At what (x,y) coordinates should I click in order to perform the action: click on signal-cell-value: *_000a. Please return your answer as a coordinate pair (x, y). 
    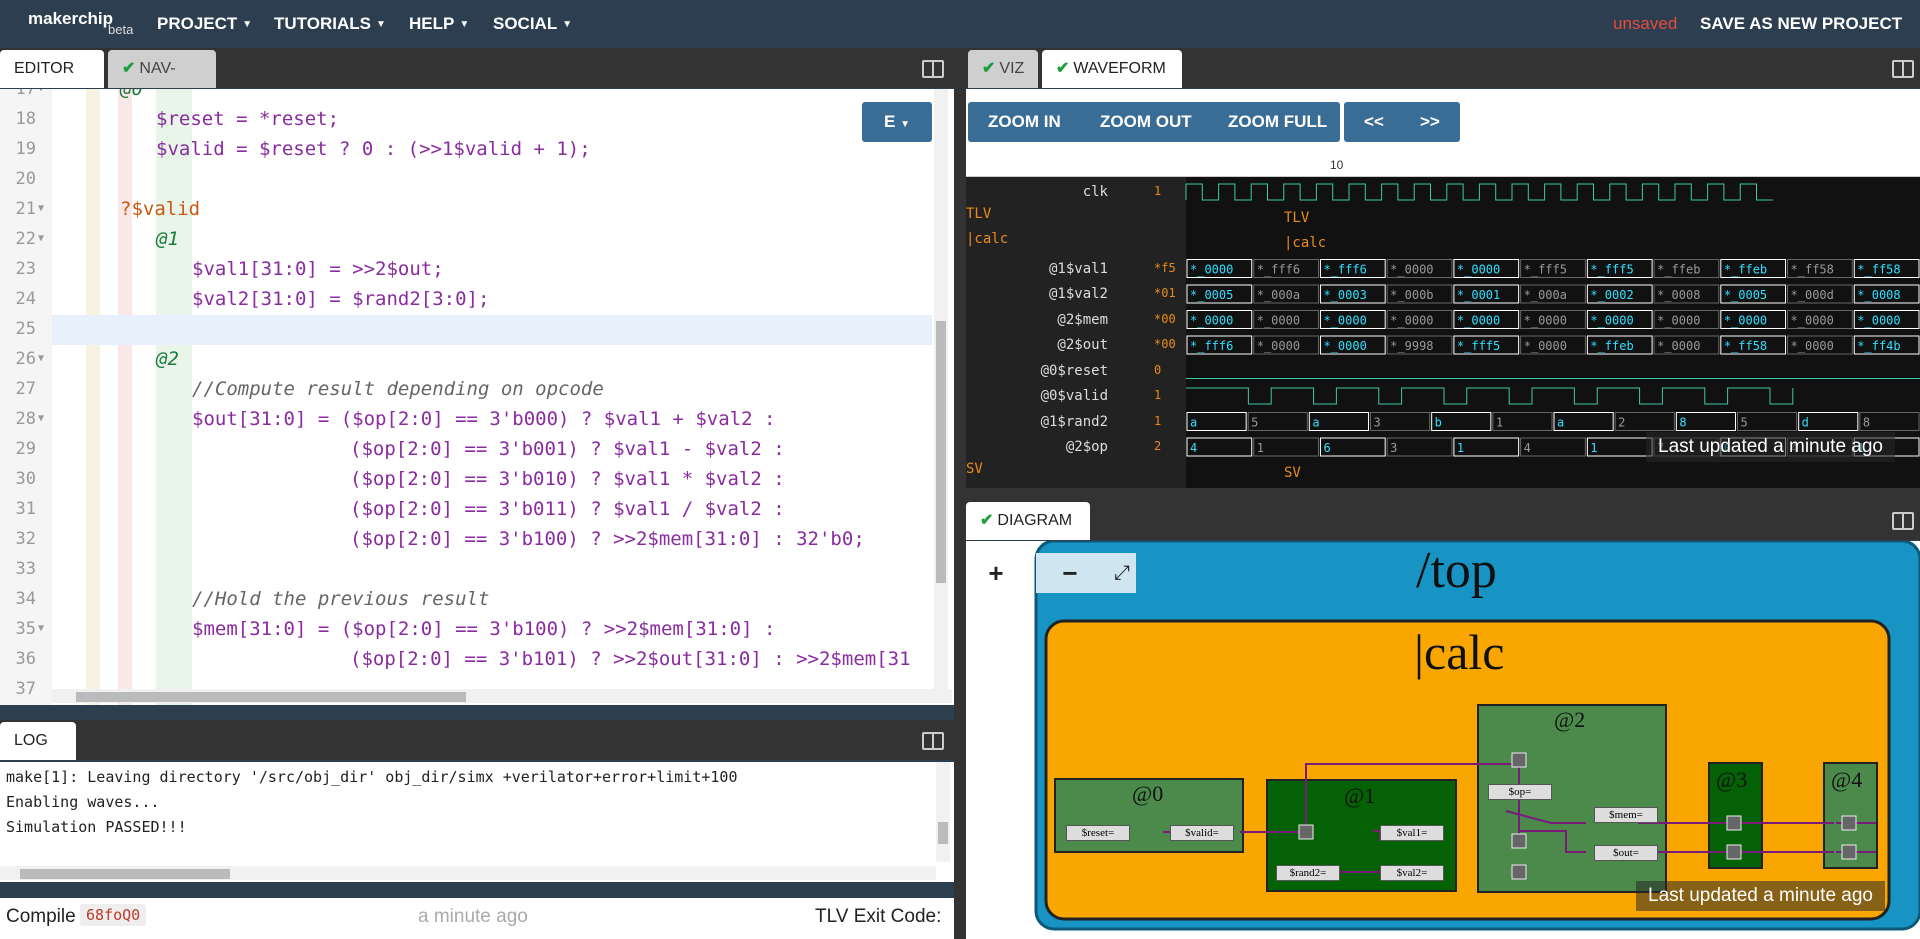
    Looking at the image, I should click on (1545, 295).